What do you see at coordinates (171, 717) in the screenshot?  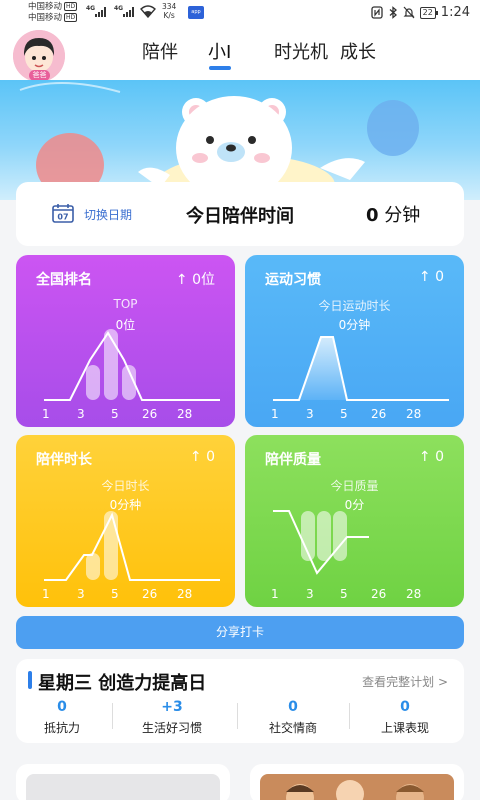 I see `metric-good-habits: +3 生活好习惯` at bounding box center [171, 717].